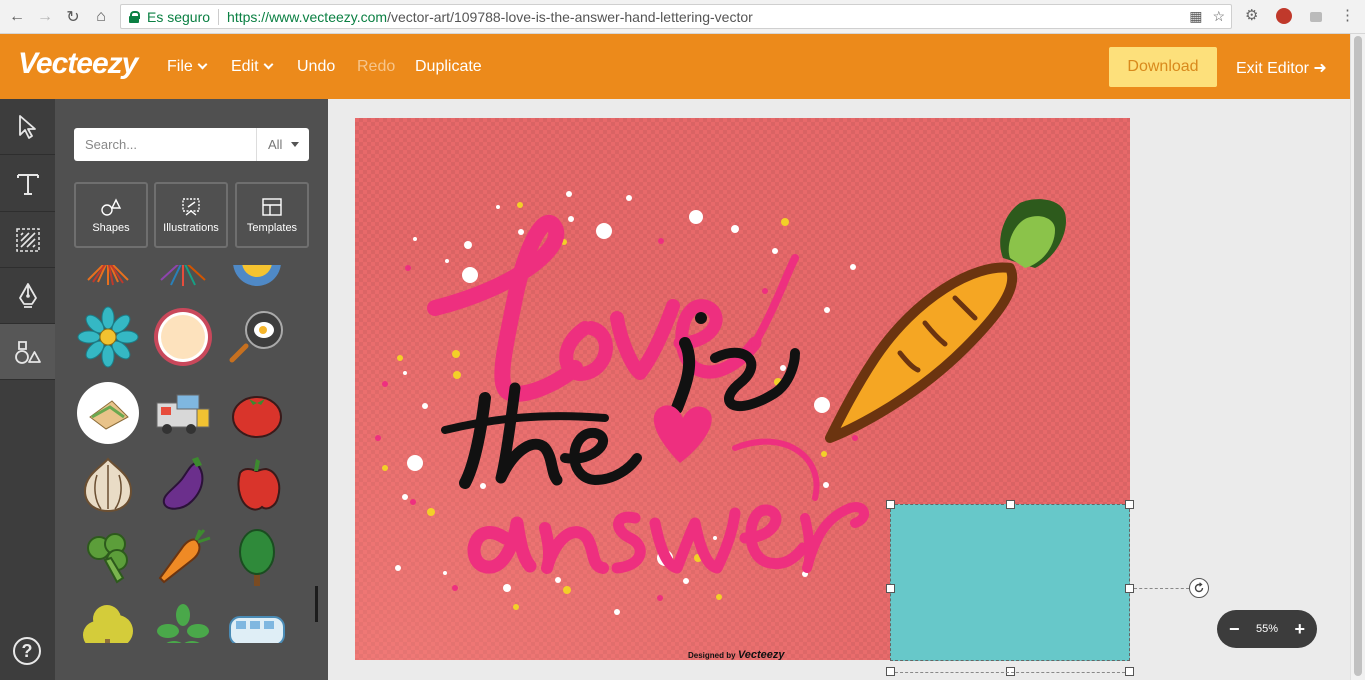  Describe the element at coordinates (101, 17) in the screenshot. I see `home-icon: ⌂` at that location.